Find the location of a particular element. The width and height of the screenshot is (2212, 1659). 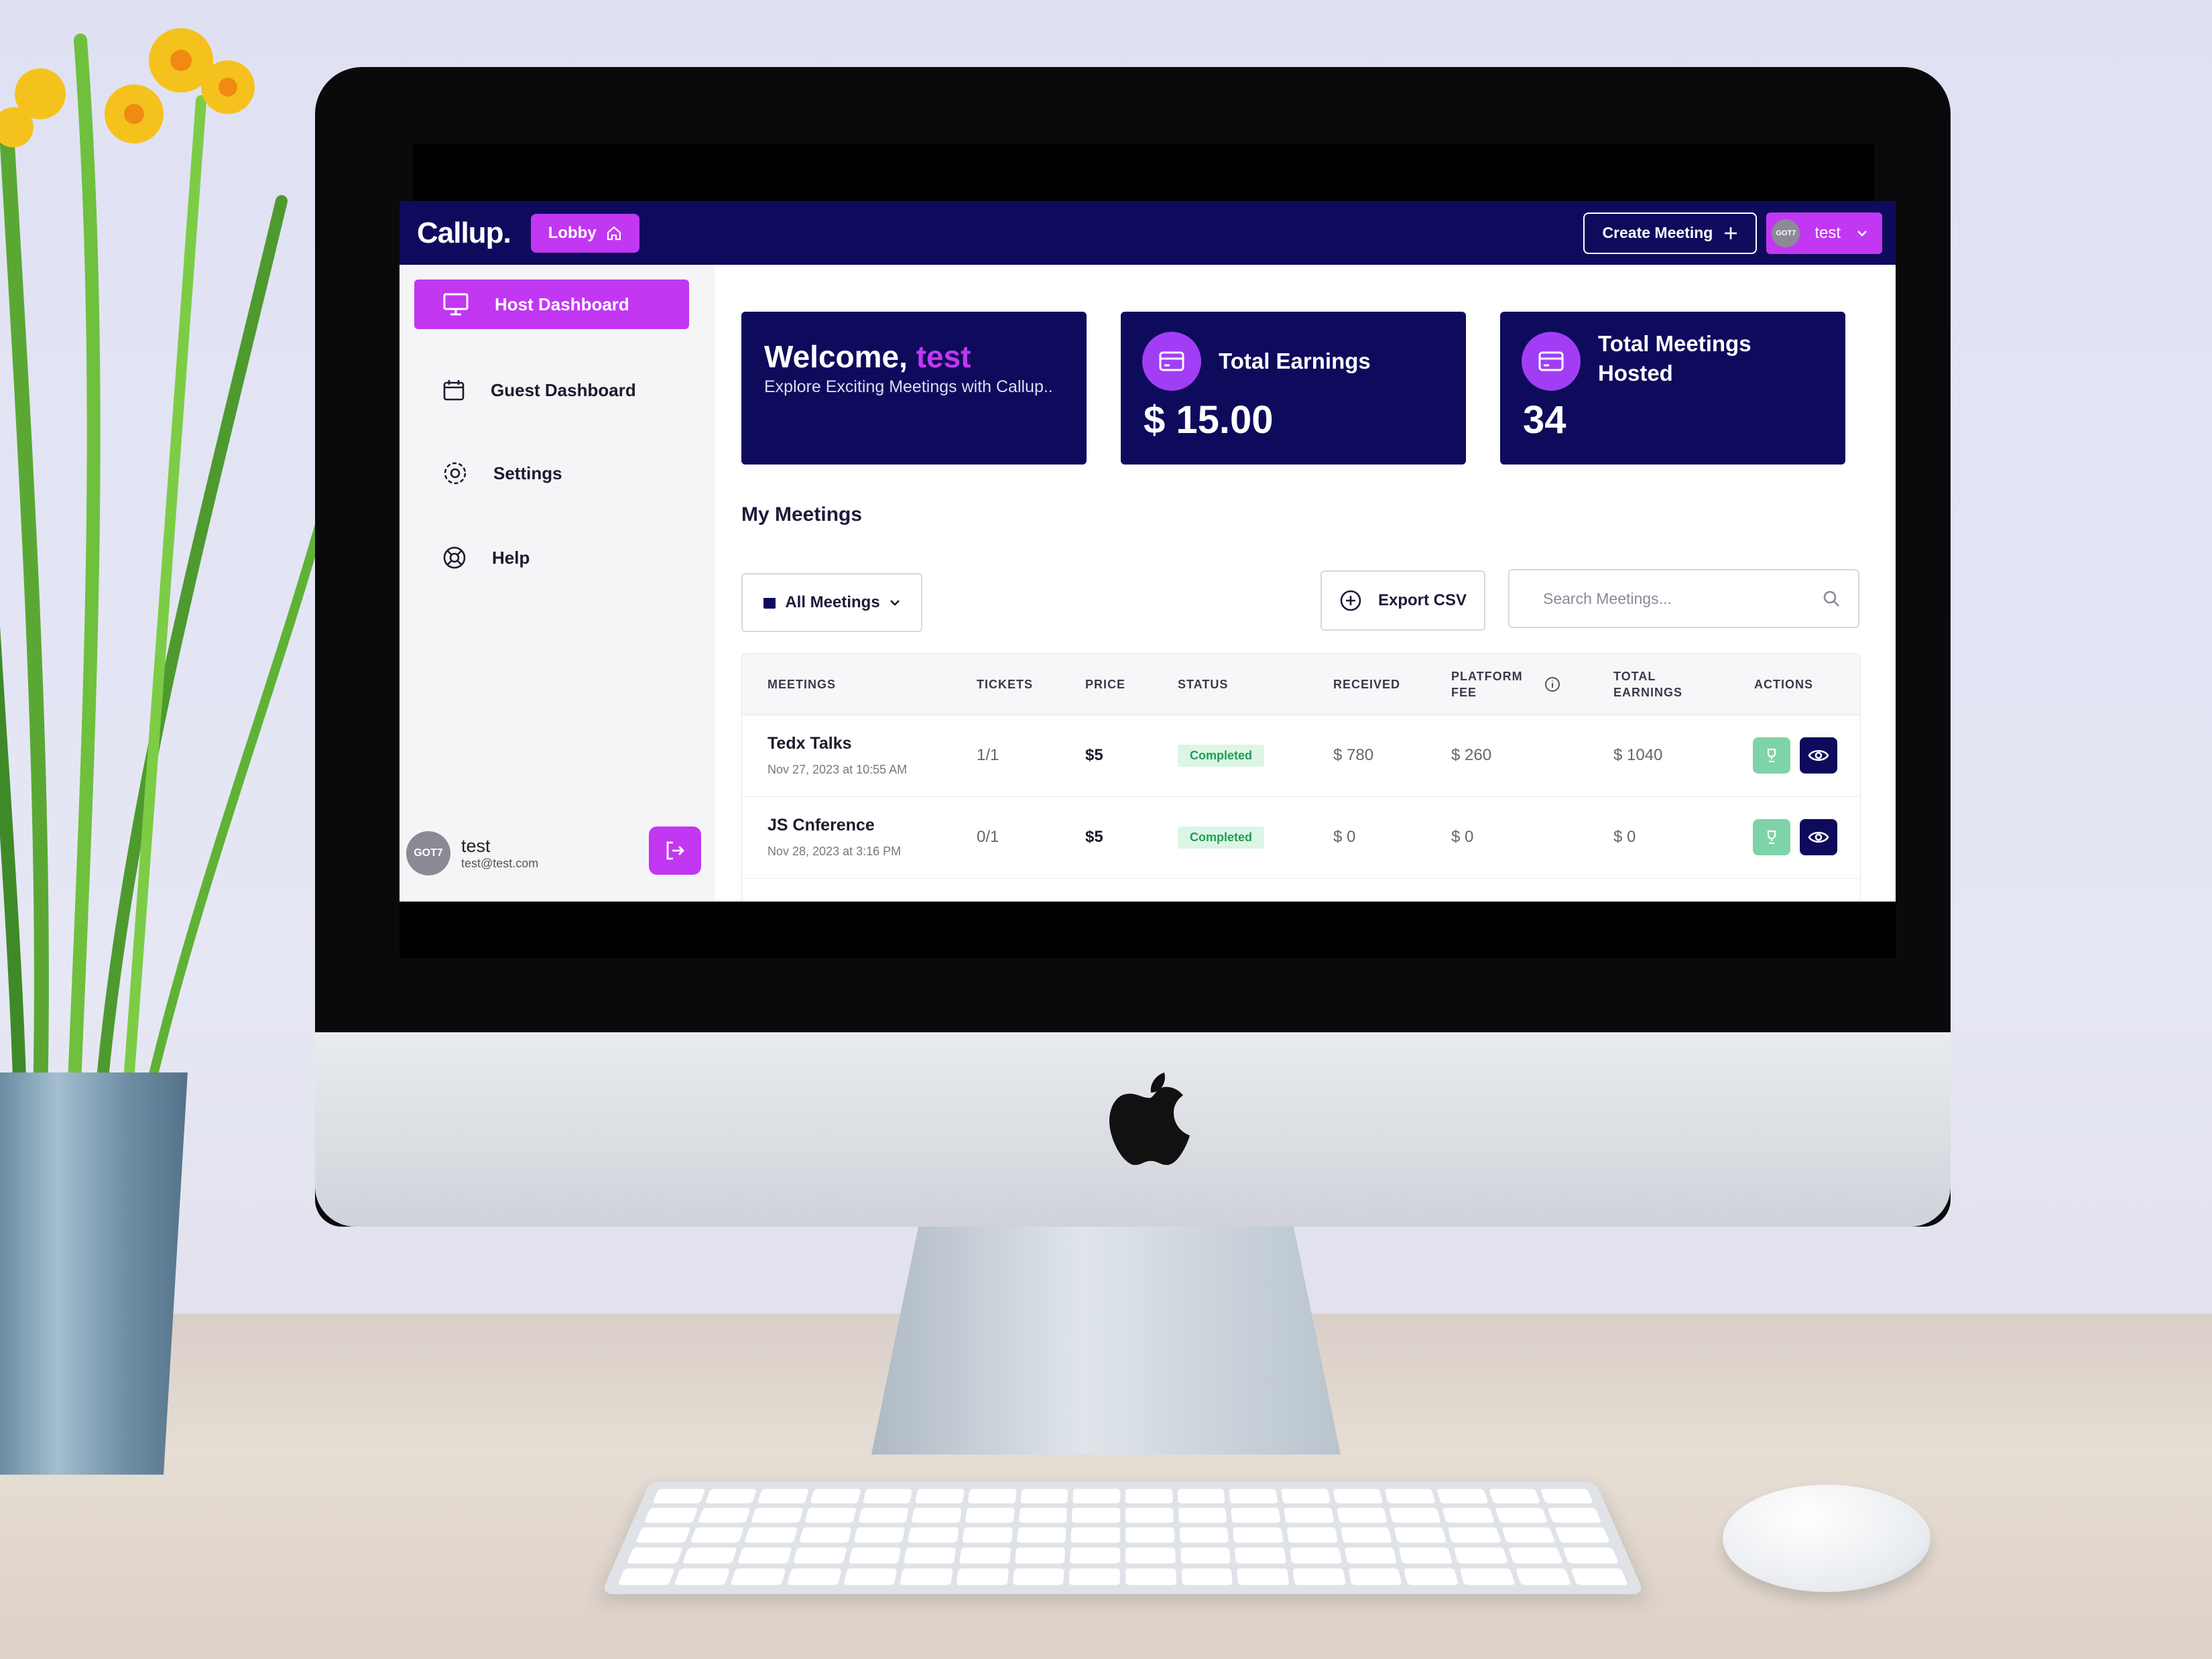

welcome-name: test is located at coordinates (943, 356).